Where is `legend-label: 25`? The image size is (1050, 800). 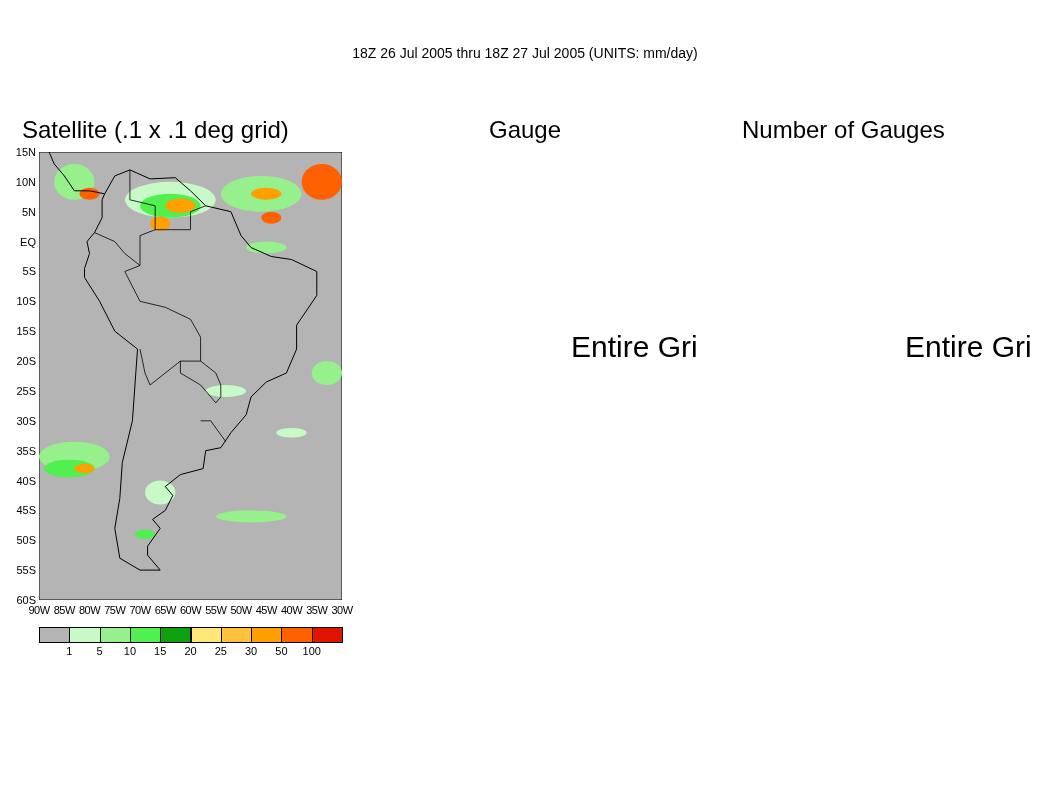 legend-label: 25 is located at coordinates (220, 651).